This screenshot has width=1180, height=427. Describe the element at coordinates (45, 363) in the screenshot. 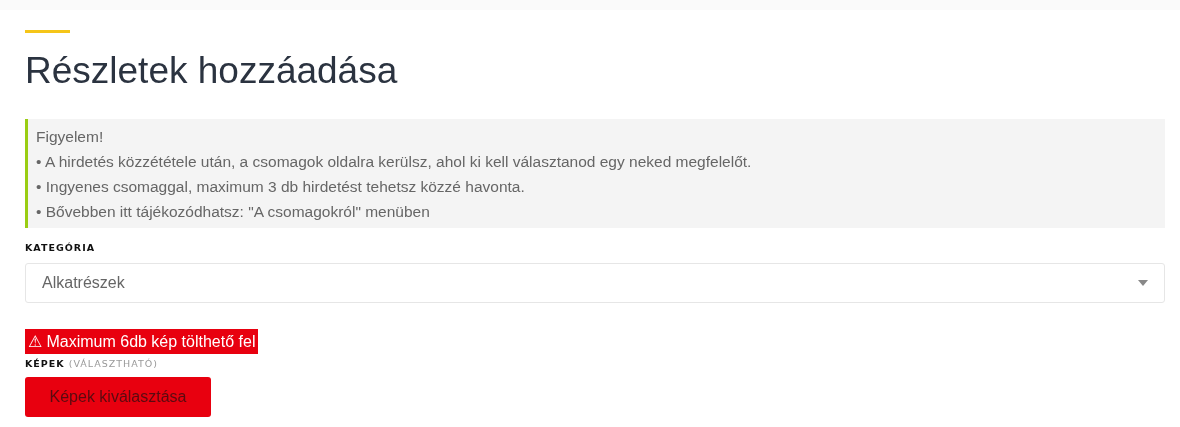

I see `field-label: KÉPEK` at that location.